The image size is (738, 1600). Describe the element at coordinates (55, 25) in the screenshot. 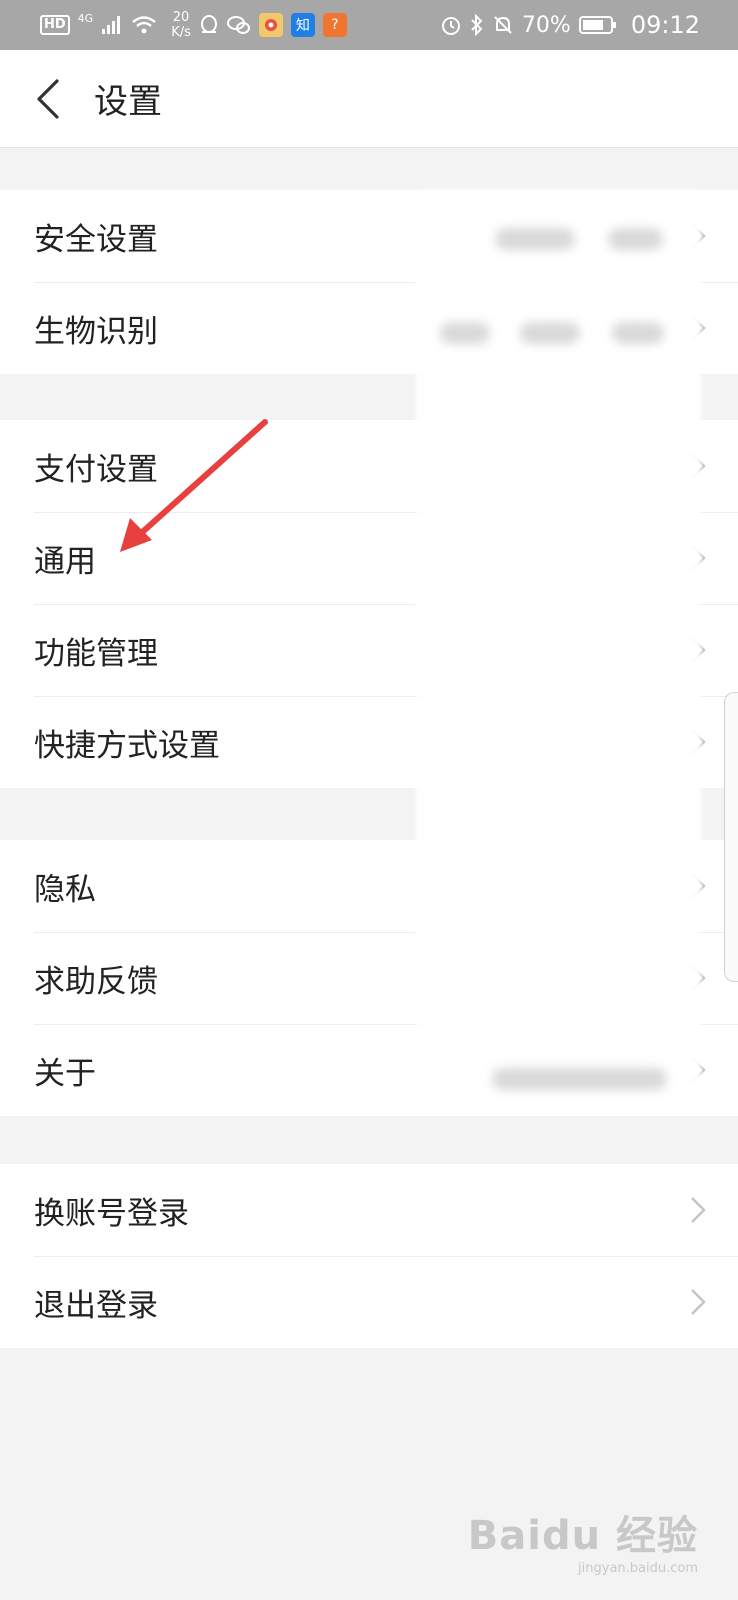

I see `hd-badge: HD` at that location.